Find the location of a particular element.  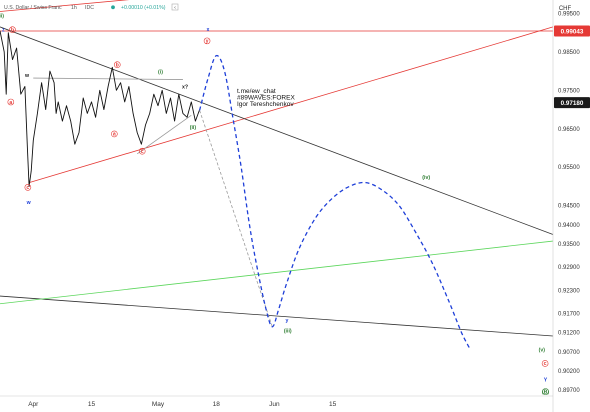

price-tick-label: 0.96500 is located at coordinates (569, 130).